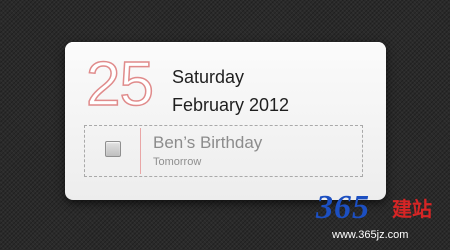 The image size is (450, 250). What do you see at coordinates (379, 217) in the screenshot?
I see `site-watermark: 365 建站 www.365jz.com` at bounding box center [379, 217].